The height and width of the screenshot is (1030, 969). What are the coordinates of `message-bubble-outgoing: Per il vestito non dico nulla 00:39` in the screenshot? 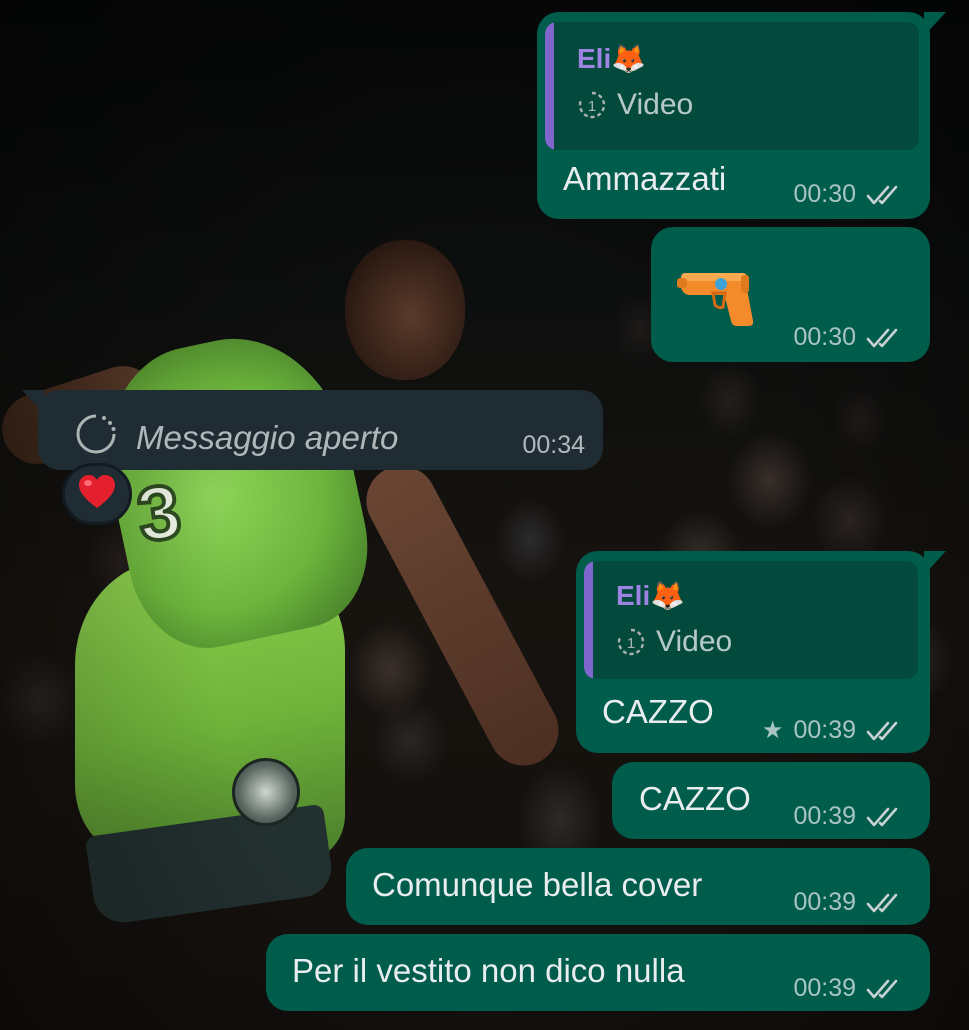 It's located at (598, 972).